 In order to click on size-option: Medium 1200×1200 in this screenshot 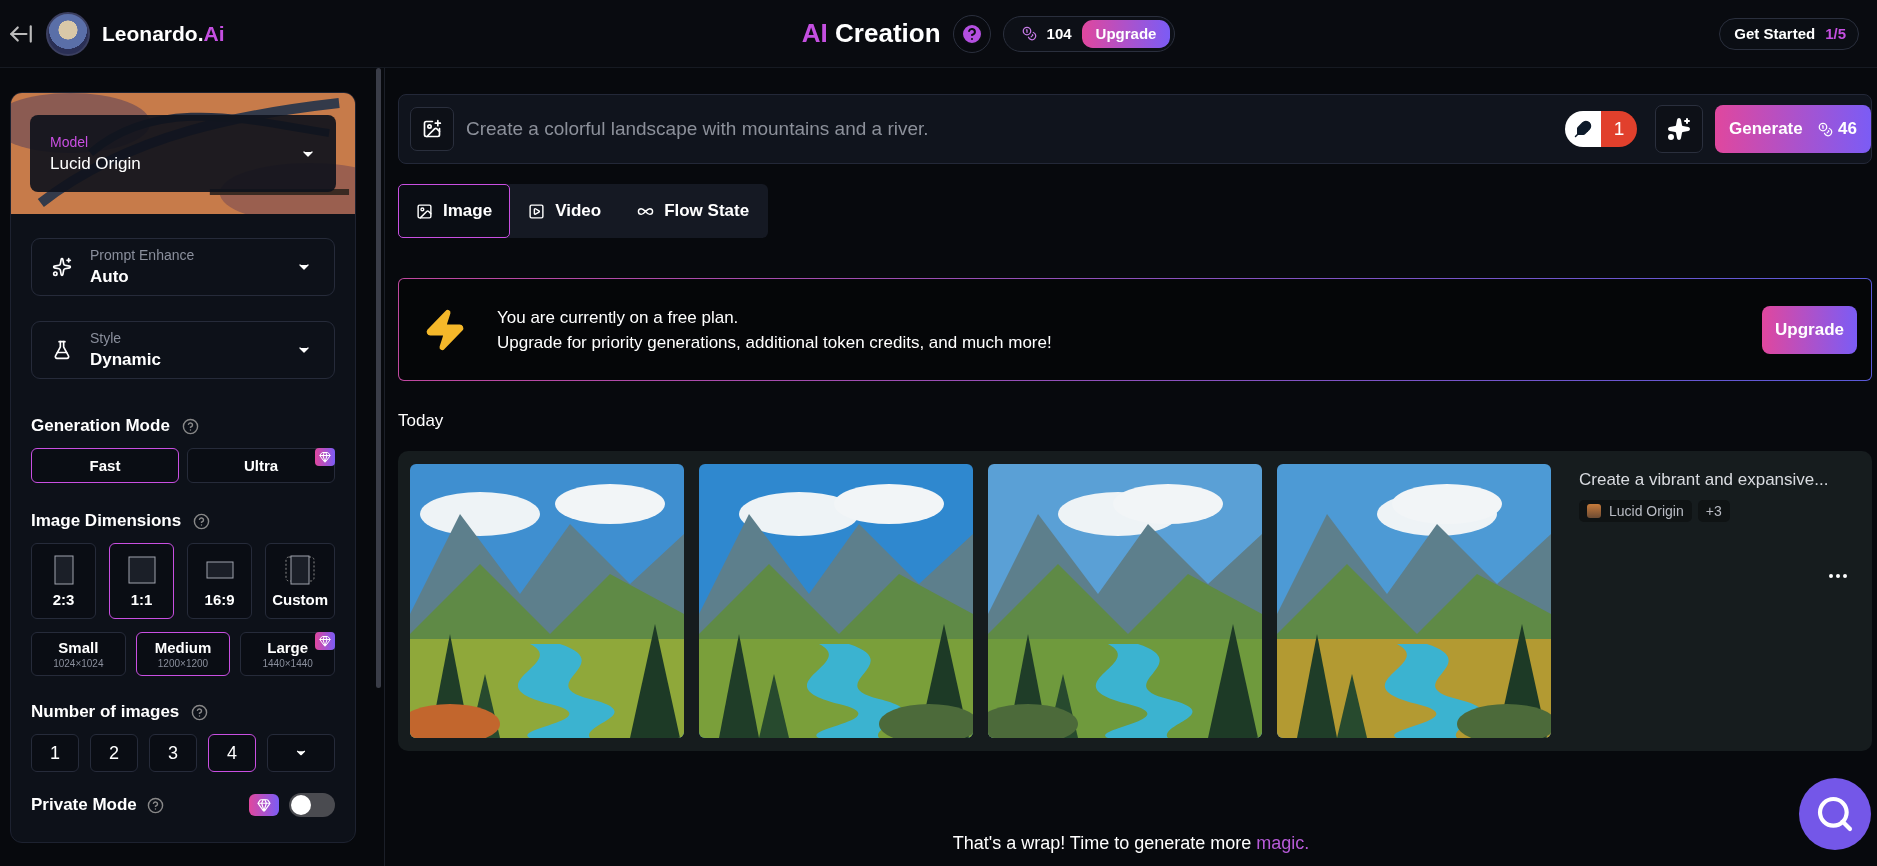, I will do `click(183, 654)`.